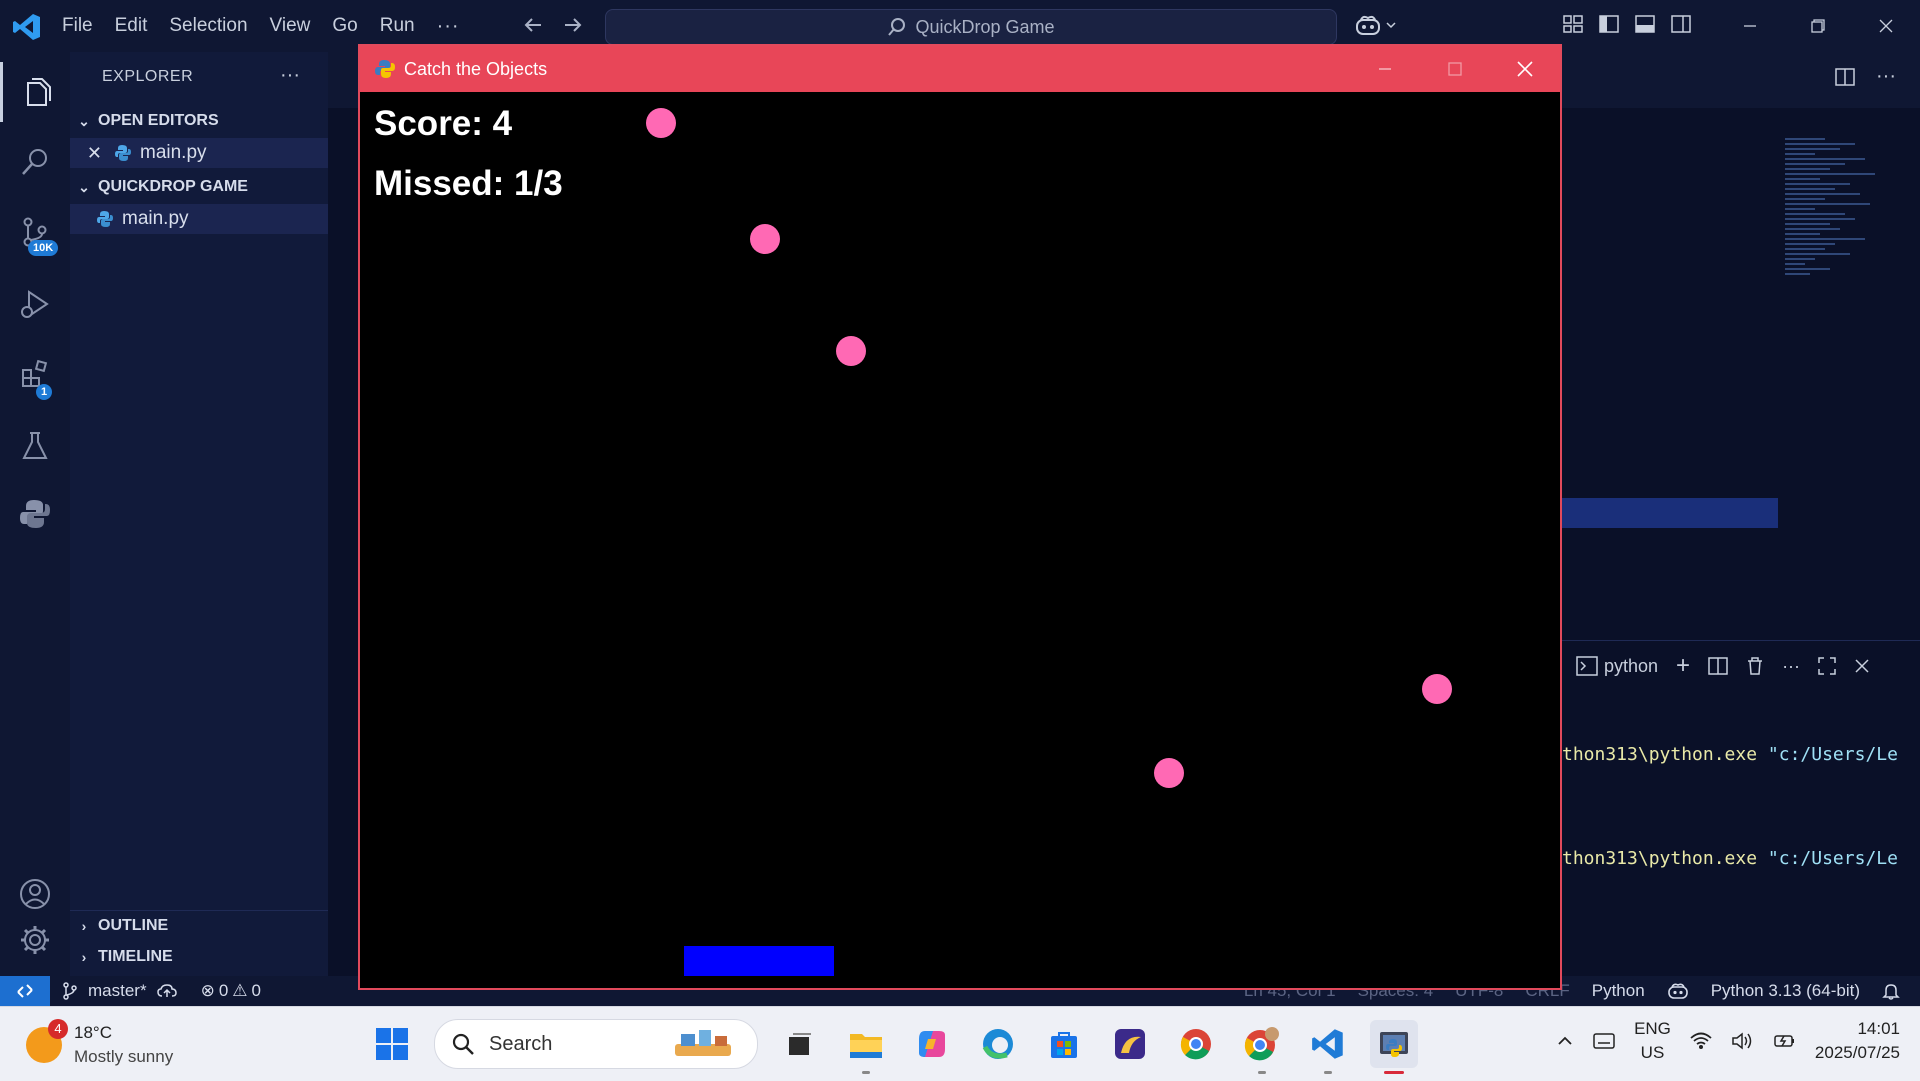 This screenshot has width=1920, height=1081. What do you see at coordinates (596, 1044) in the screenshot?
I see `taskbar-search: Search` at bounding box center [596, 1044].